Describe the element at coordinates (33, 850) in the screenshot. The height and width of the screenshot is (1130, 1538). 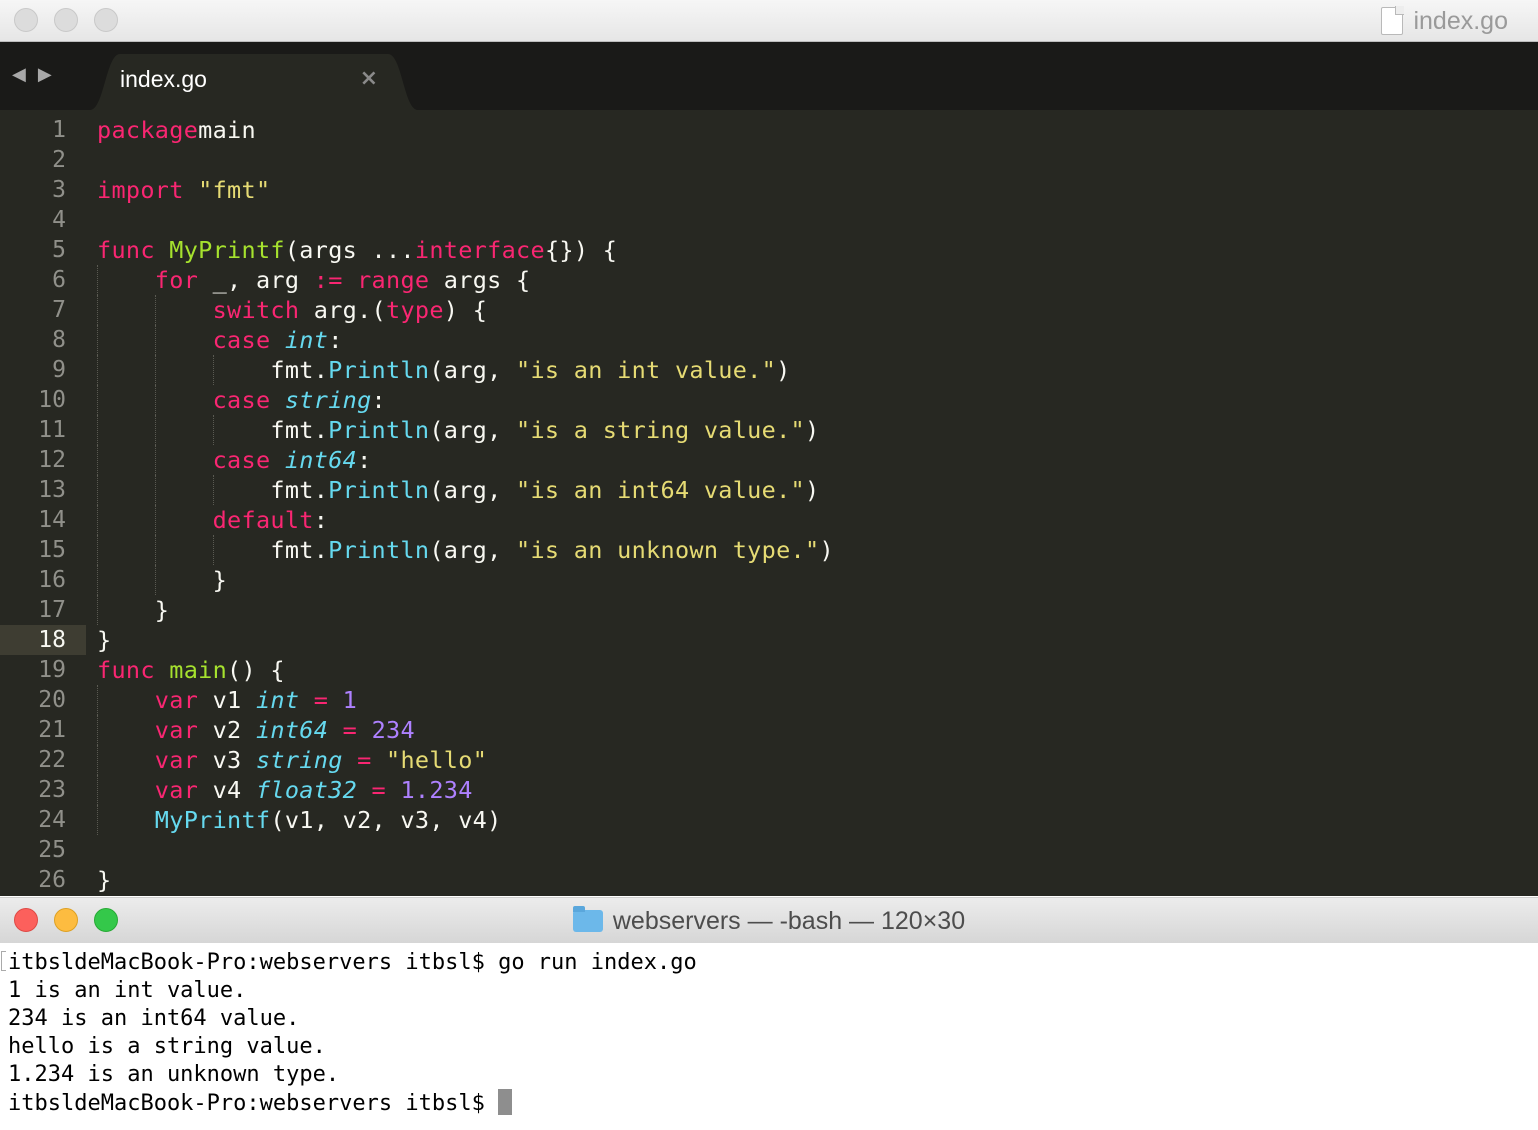
I see `line-number: 25` at that location.